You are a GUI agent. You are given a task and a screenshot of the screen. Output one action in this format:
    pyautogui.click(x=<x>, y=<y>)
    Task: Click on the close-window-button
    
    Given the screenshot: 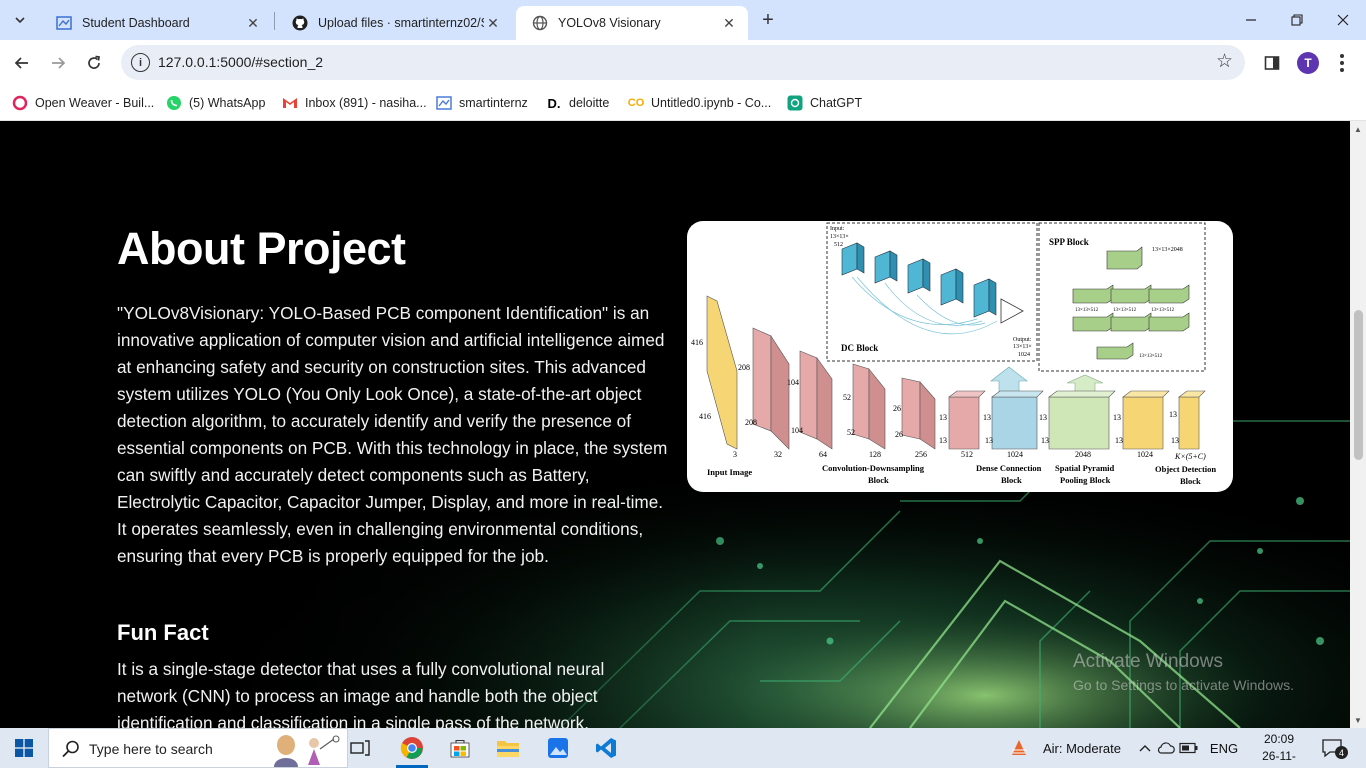 What is the action you would take?
    pyautogui.click(x=1343, y=20)
    